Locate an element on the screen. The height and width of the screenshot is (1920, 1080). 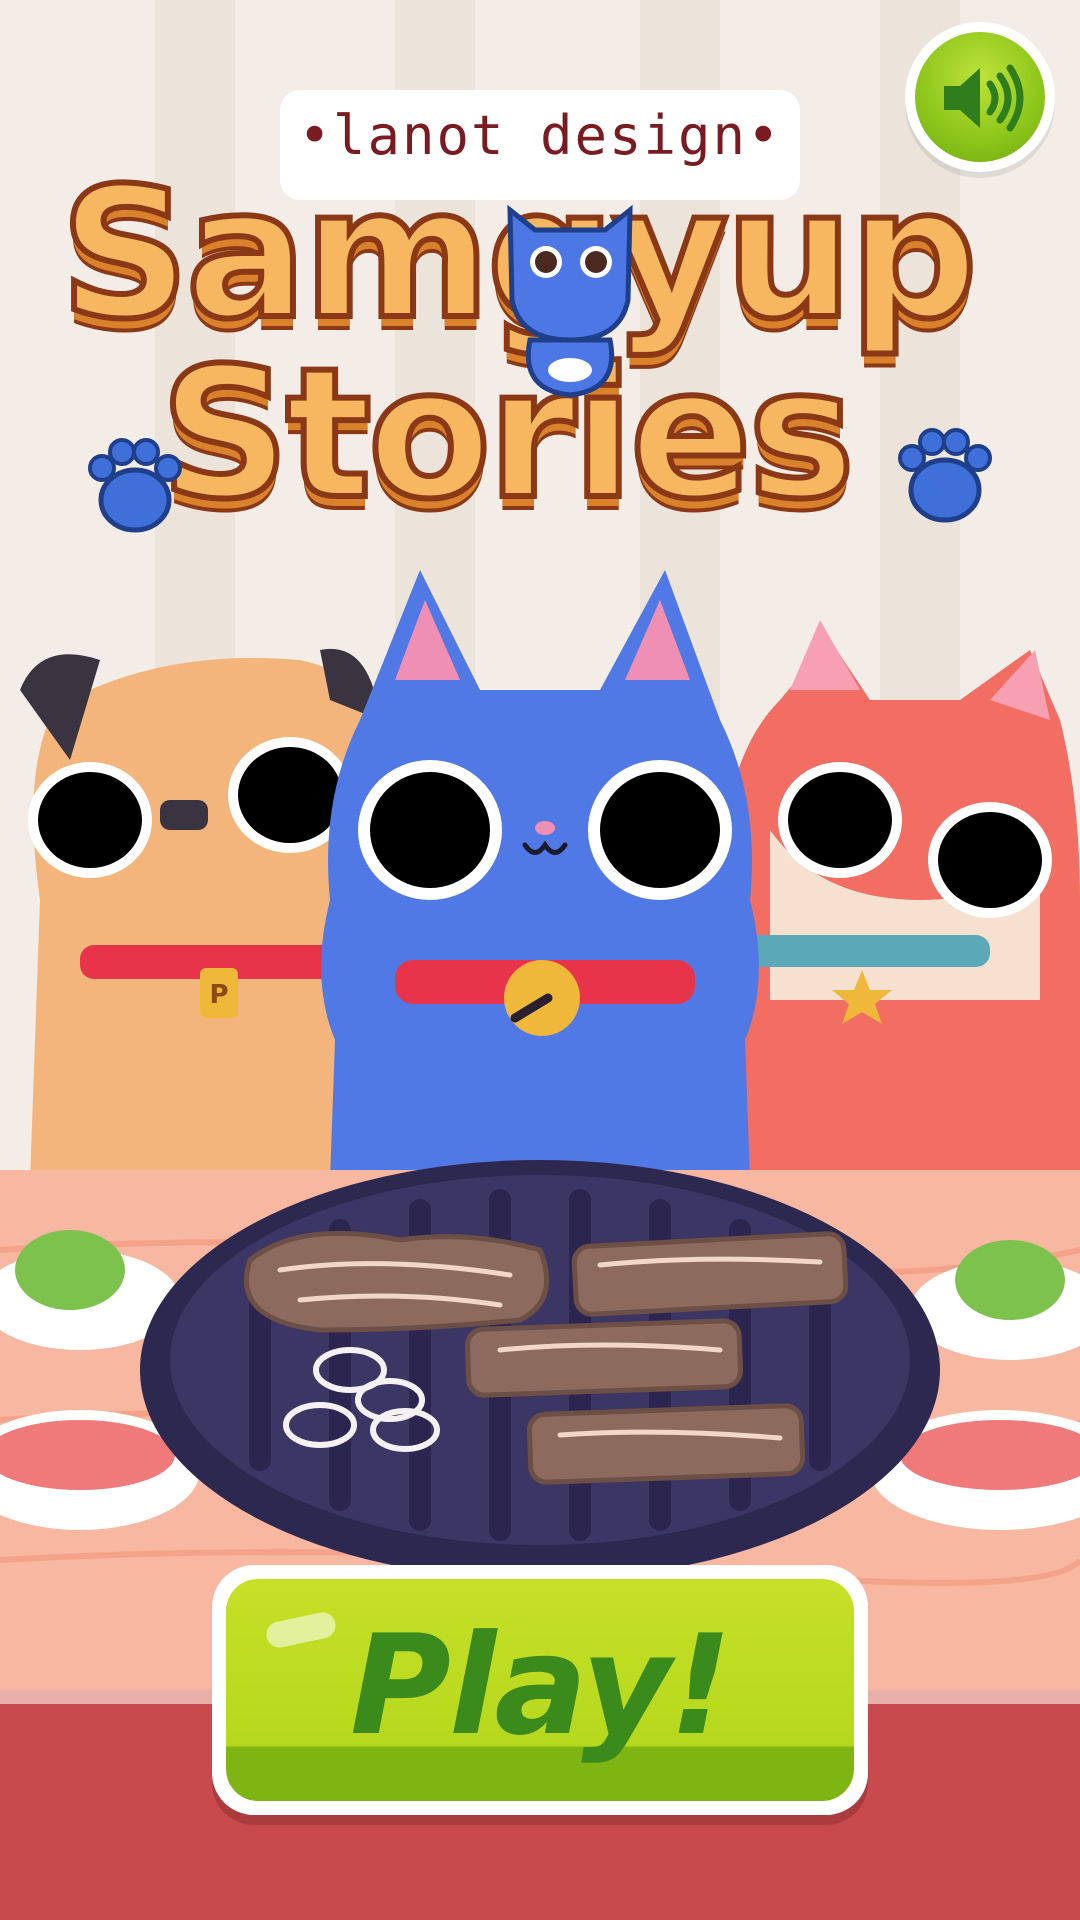
right-paw-icon is located at coordinates (945, 475).